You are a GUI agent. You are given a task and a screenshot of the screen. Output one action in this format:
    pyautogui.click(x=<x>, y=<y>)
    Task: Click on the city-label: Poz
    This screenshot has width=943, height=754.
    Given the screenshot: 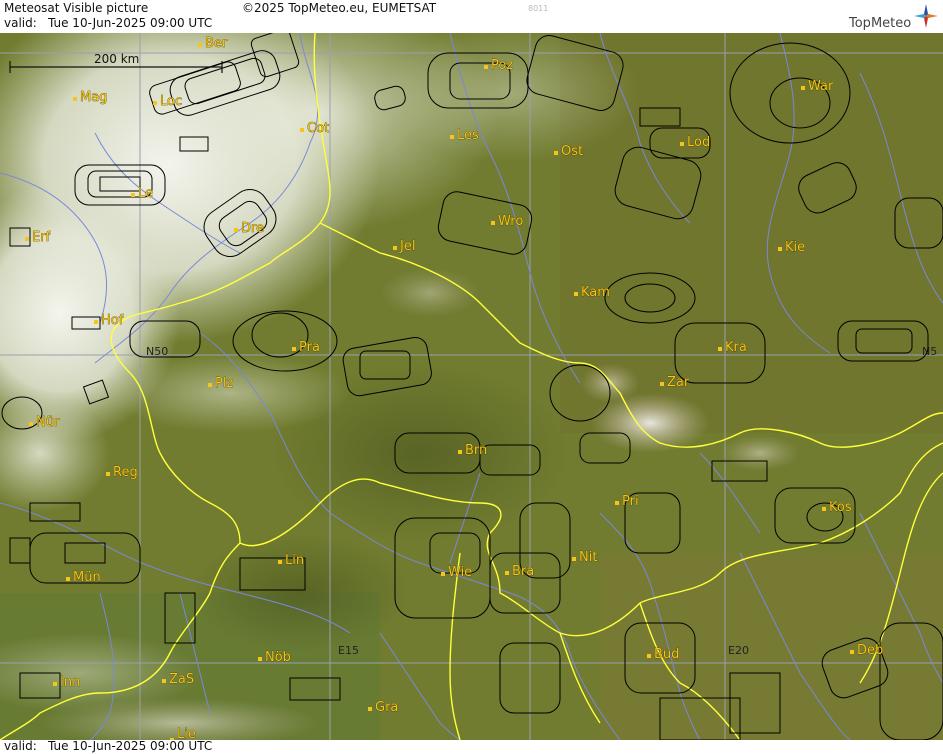 What is the action you would take?
    pyautogui.click(x=502, y=65)
    